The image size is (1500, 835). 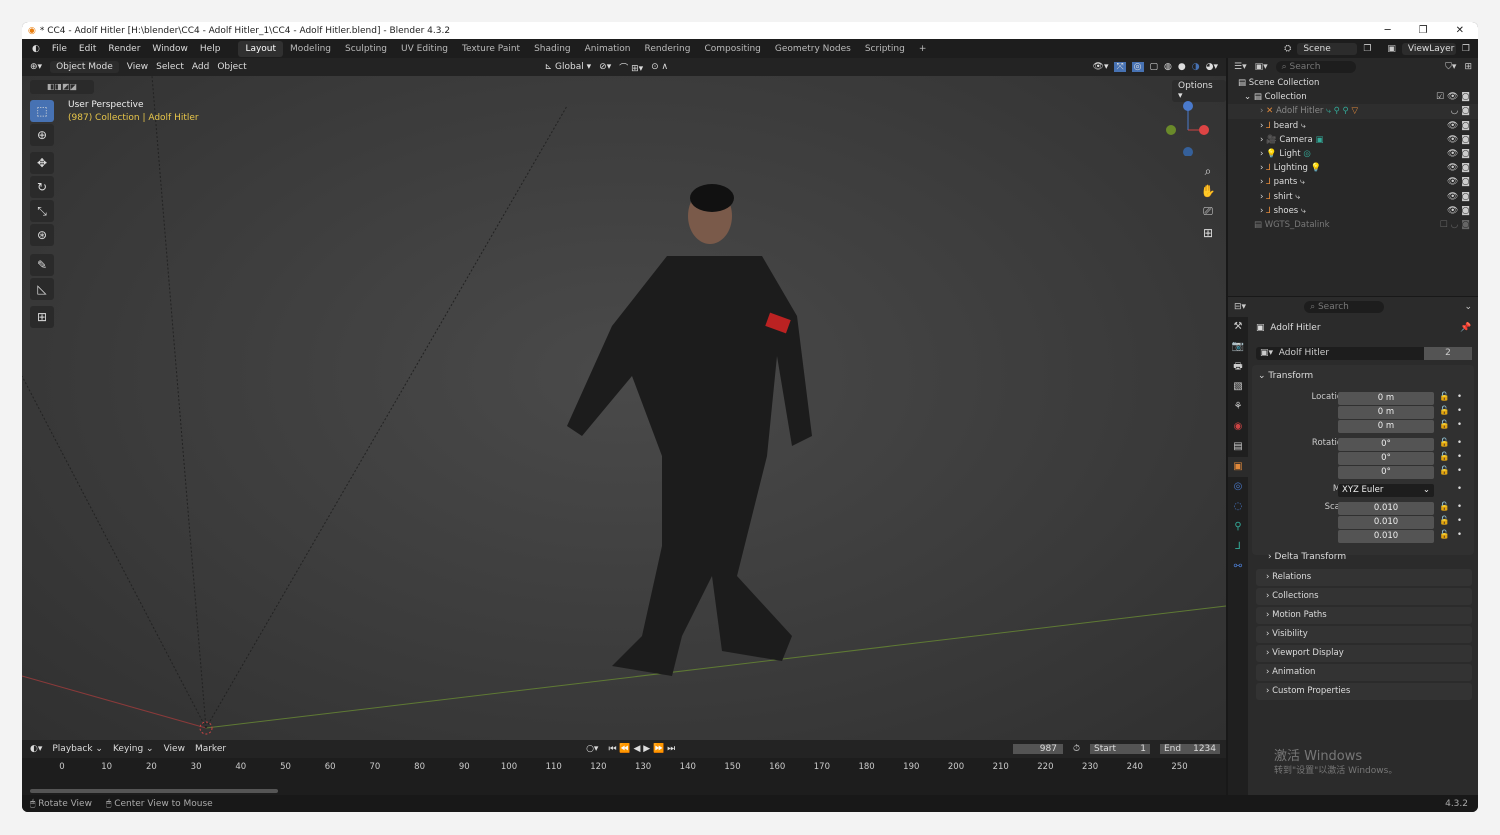 I want to click on close-button: ✕, so click(x=1460, y=30).